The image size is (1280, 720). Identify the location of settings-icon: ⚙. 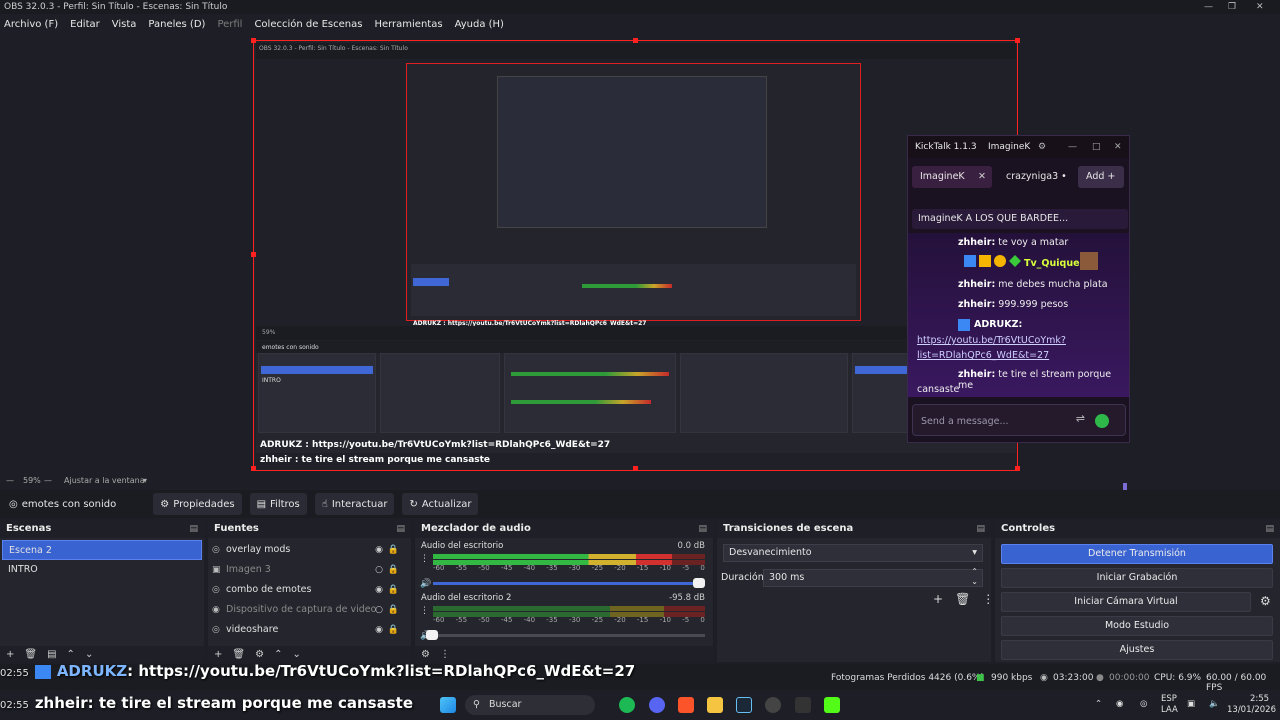
(1042, 147).